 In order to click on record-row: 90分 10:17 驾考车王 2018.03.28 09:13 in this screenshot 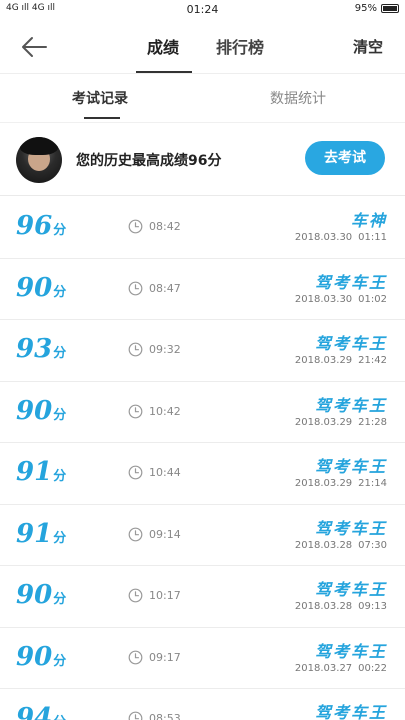, I will do `click(202, 597)`.